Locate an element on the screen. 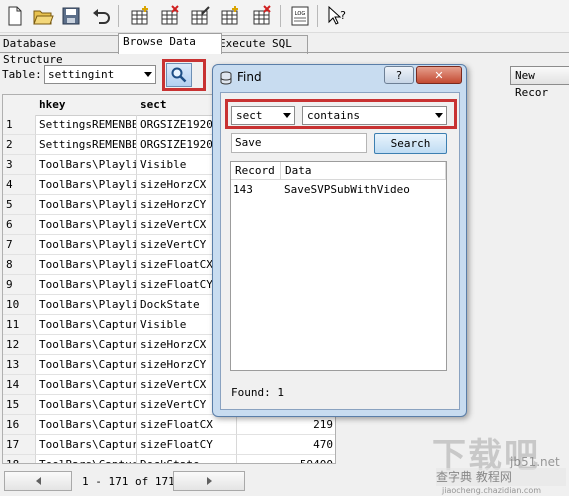 The height and width of the screenshot is (496, 569). row-number: 8 is located at coordinates (19, 265).